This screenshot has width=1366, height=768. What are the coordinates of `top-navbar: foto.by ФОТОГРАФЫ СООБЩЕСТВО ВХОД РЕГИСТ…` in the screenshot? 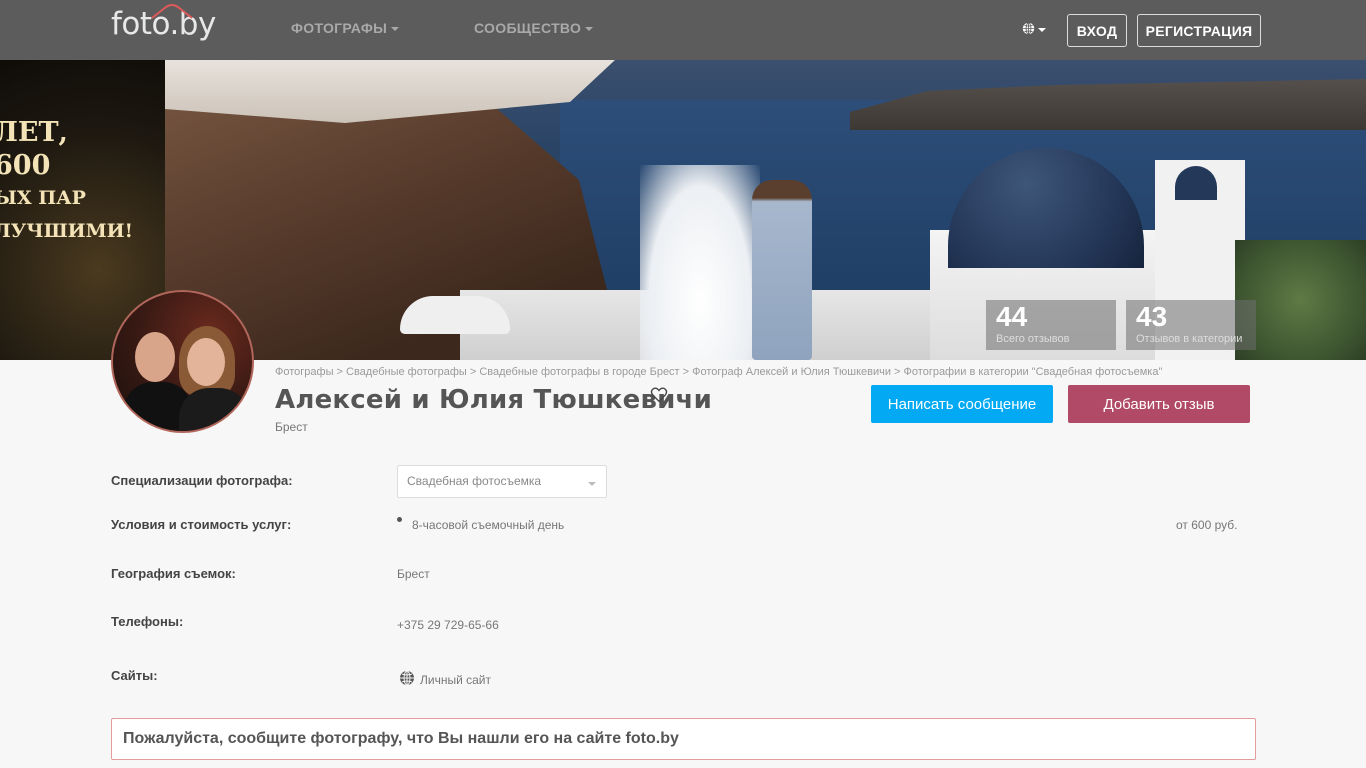 It's located at (683, 30).